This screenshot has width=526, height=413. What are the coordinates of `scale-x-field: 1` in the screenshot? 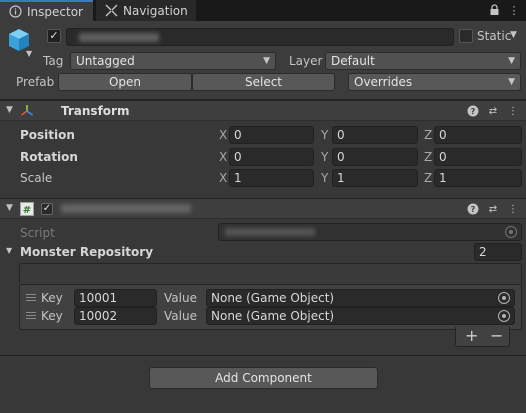 It's located at (271, 178).